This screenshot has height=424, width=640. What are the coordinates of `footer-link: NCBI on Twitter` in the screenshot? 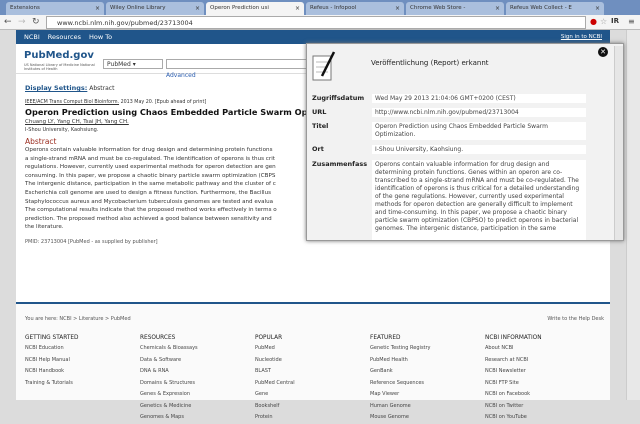 It's located at (542, 407).